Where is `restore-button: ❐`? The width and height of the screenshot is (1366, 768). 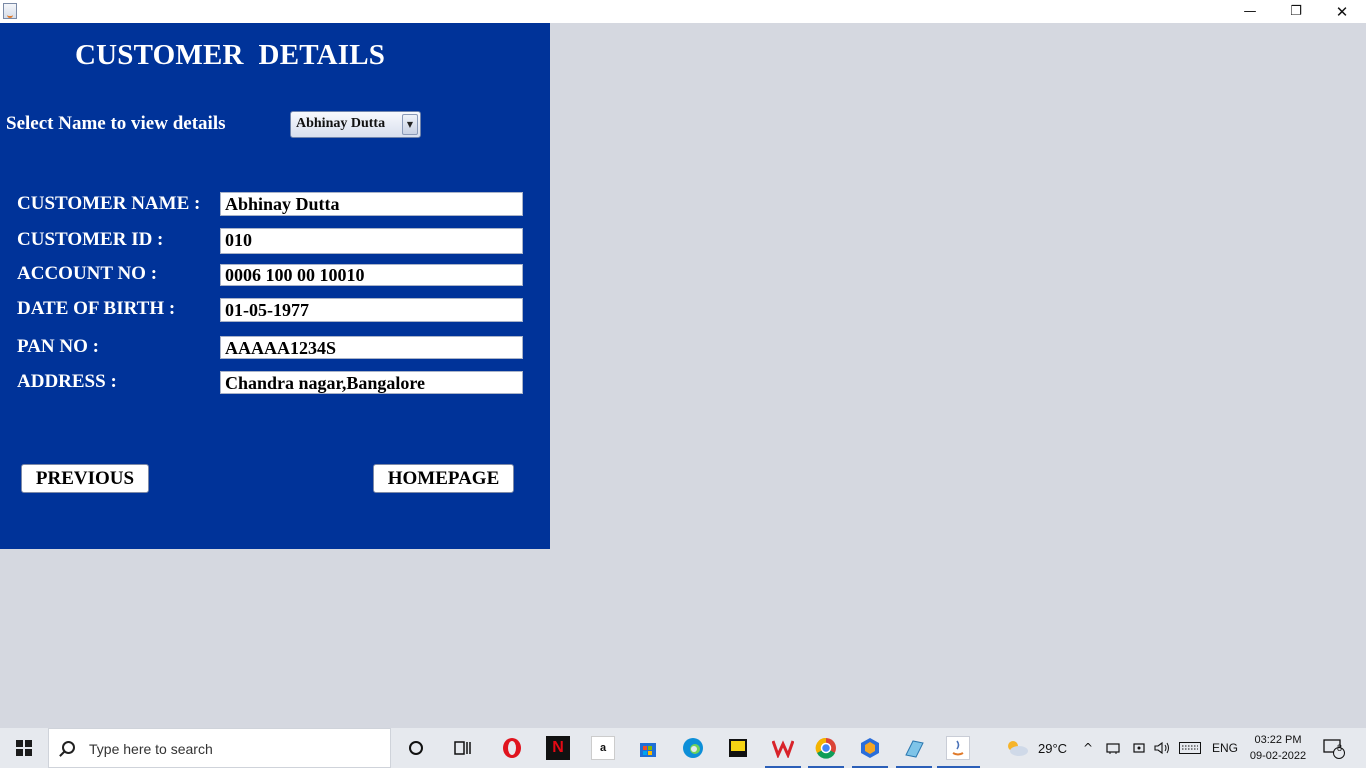
restore-button: ❐ is located at coordinates (1296, 11).